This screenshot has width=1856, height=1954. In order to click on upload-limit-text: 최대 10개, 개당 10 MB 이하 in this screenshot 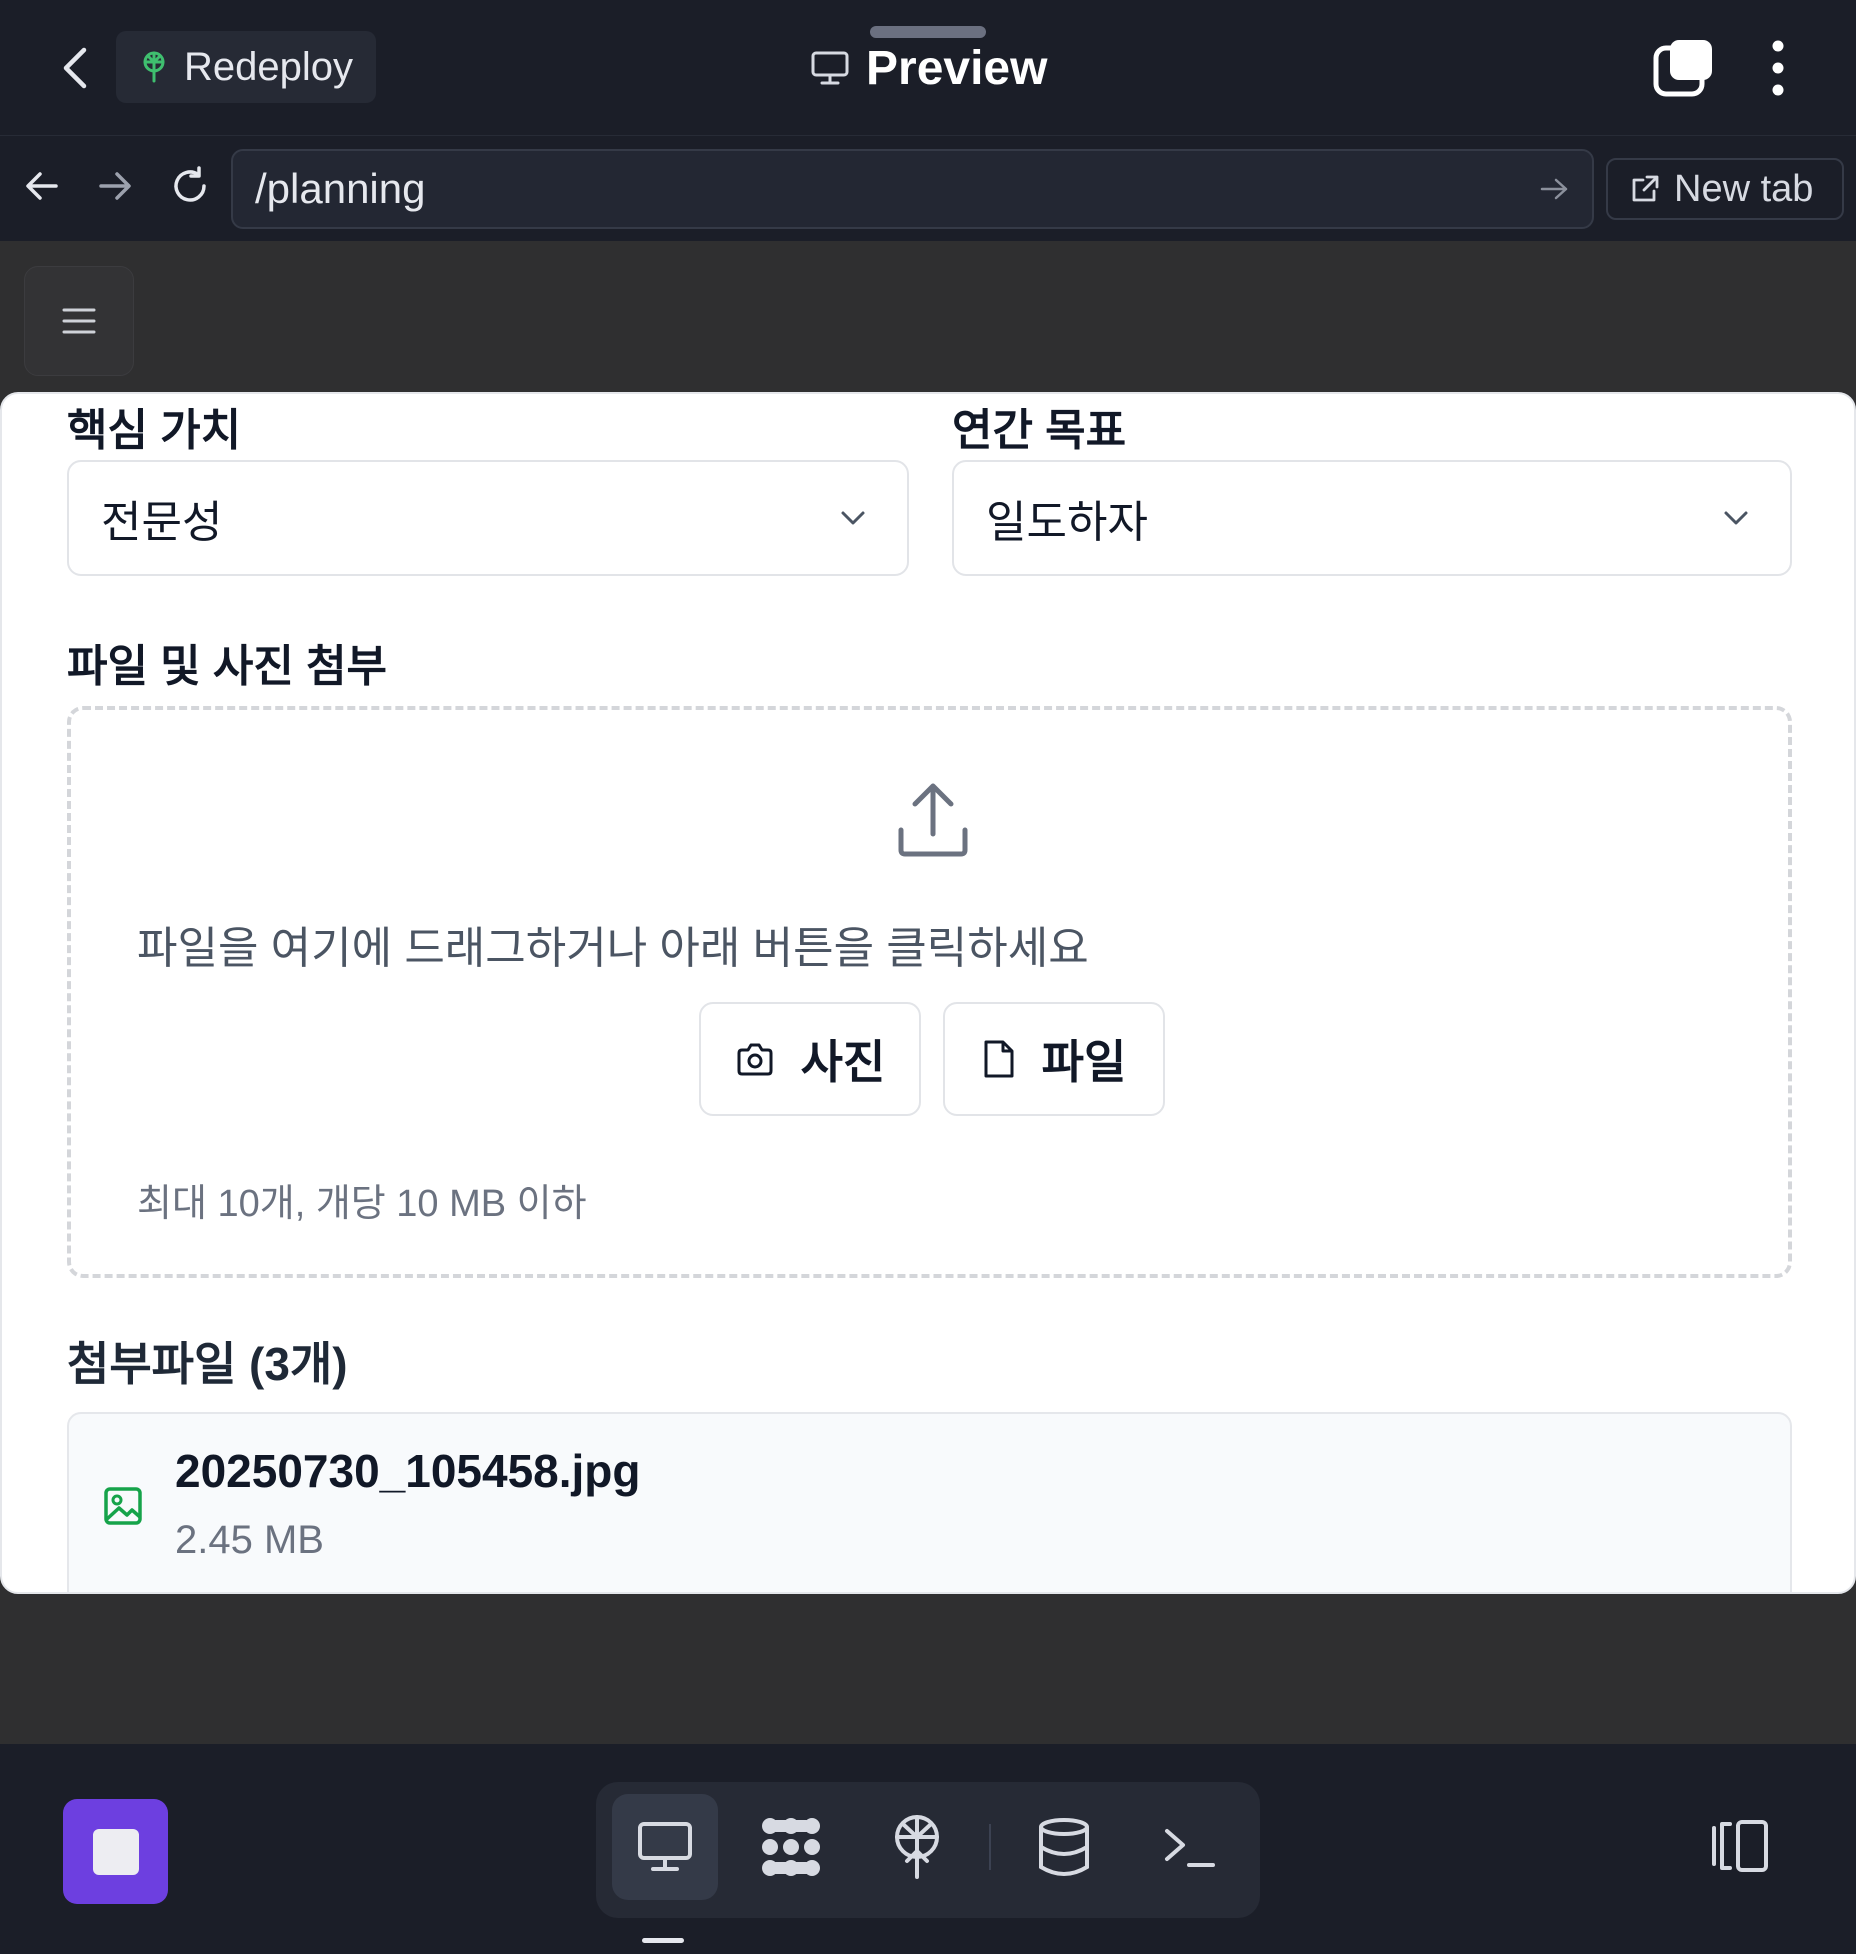, I will do `click(362, 1204)`.